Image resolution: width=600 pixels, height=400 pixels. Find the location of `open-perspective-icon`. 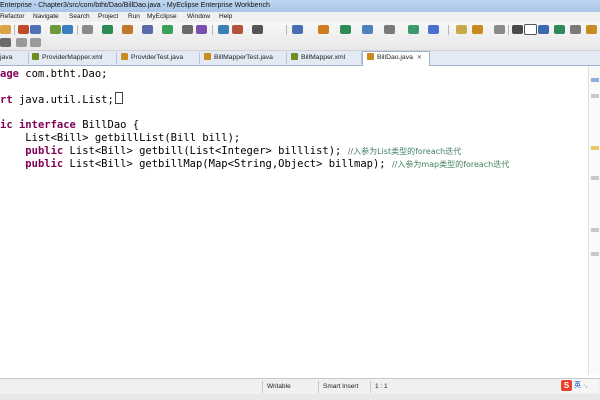

open-perspective-icon is located at coordinates (23, 29).